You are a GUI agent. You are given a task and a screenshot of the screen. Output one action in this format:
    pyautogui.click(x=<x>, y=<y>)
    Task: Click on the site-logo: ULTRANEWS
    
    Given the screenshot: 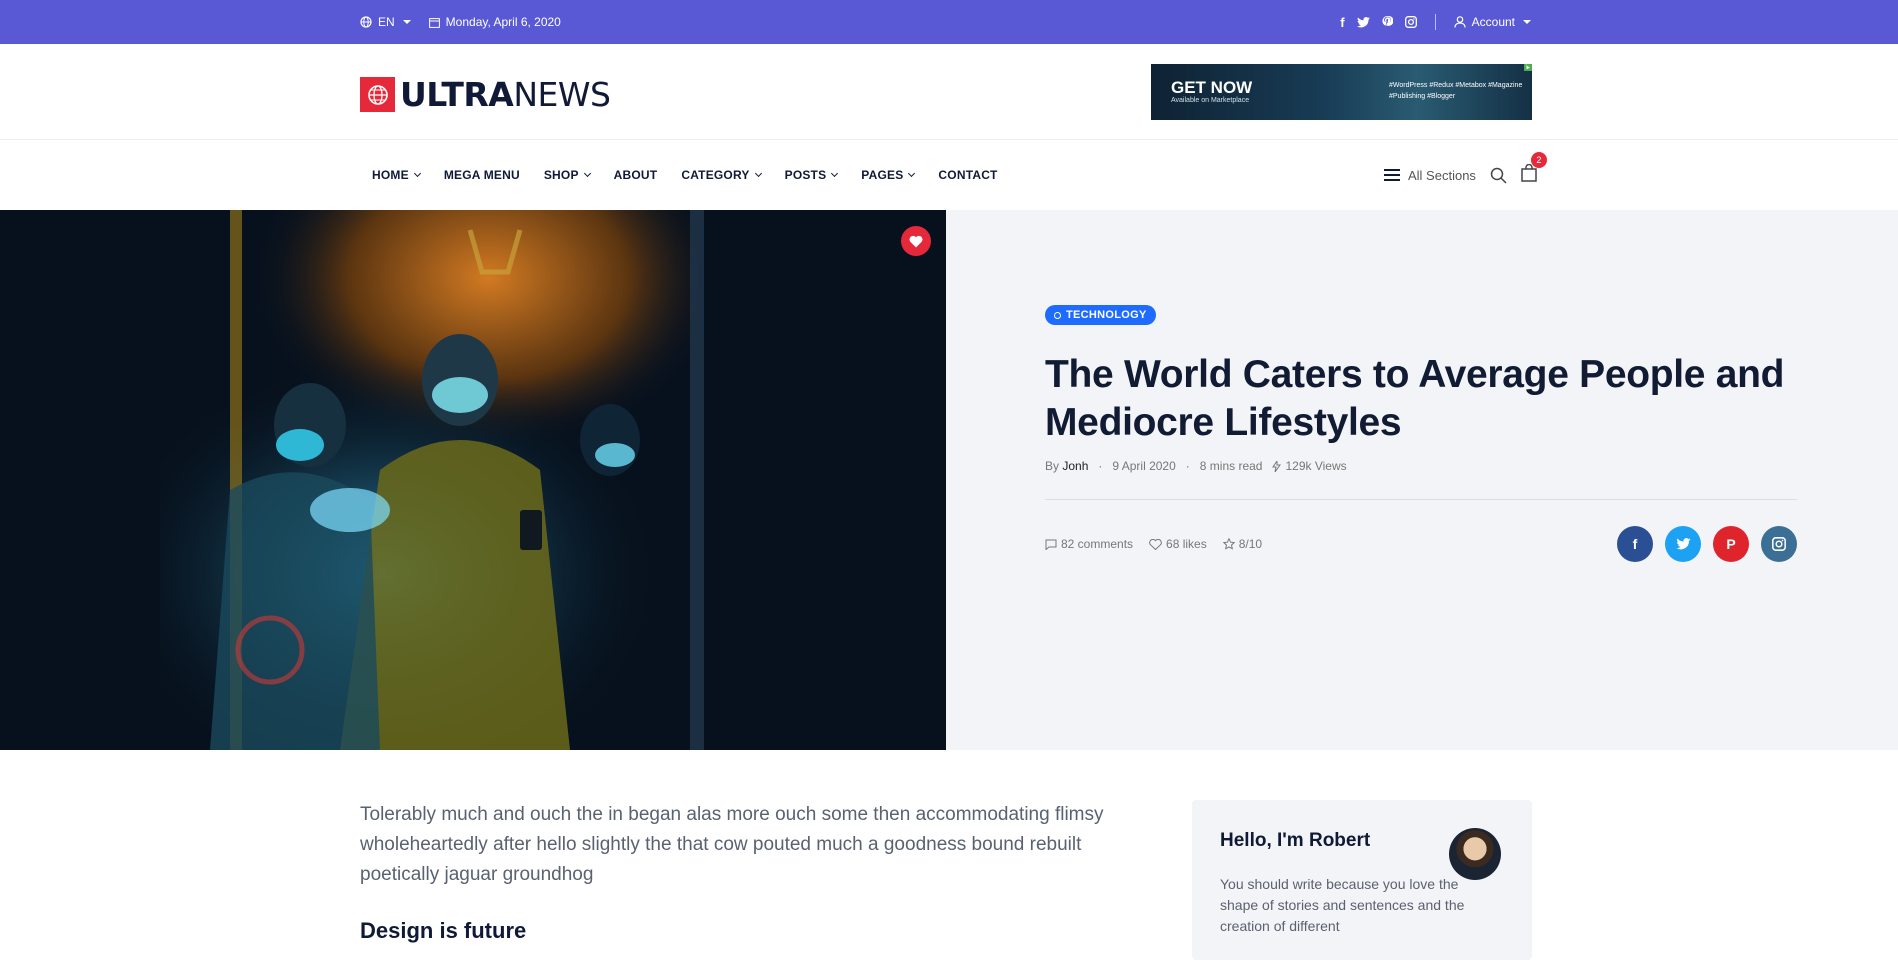 What is the action you would take?
    pyautogui.click(x=485, y=94)
    